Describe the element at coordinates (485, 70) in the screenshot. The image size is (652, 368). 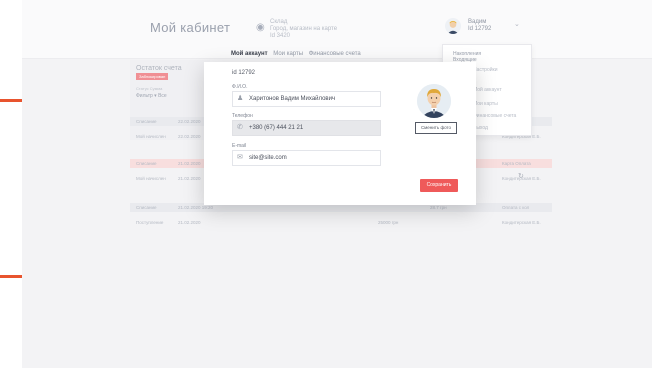
I see `dropdown-item: Настройки` at that location.